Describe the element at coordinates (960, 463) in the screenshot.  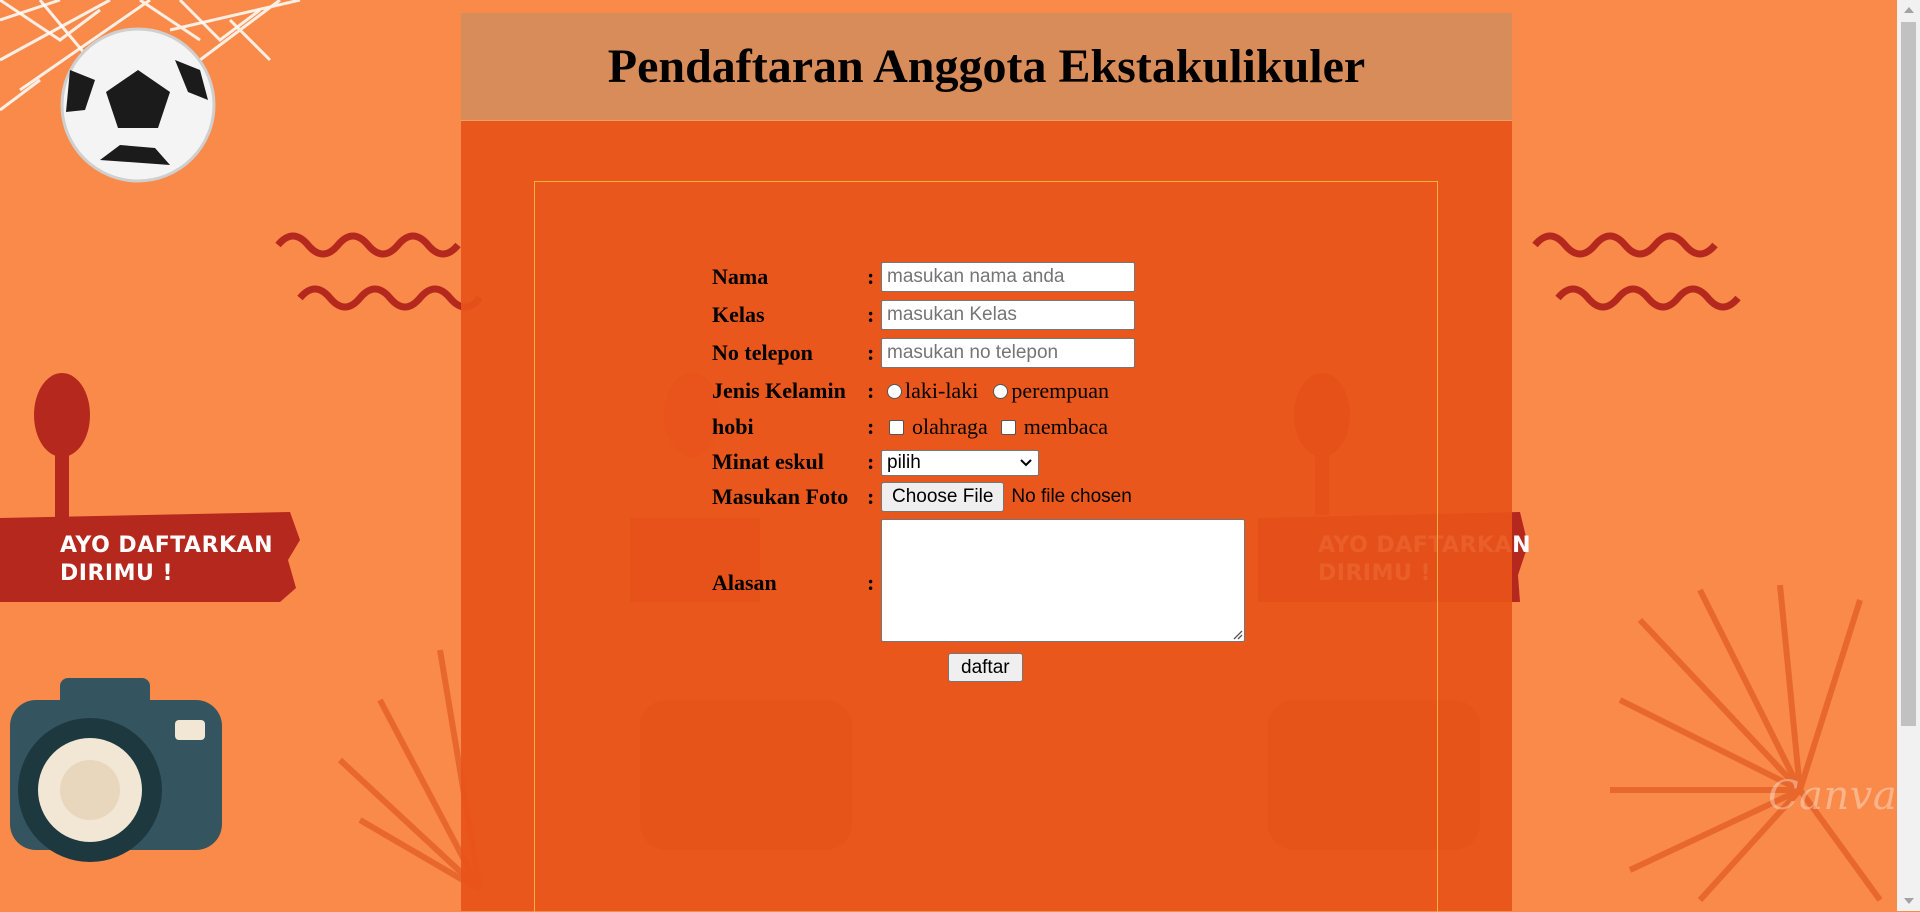
I see `minat-select: pilih` at that location.